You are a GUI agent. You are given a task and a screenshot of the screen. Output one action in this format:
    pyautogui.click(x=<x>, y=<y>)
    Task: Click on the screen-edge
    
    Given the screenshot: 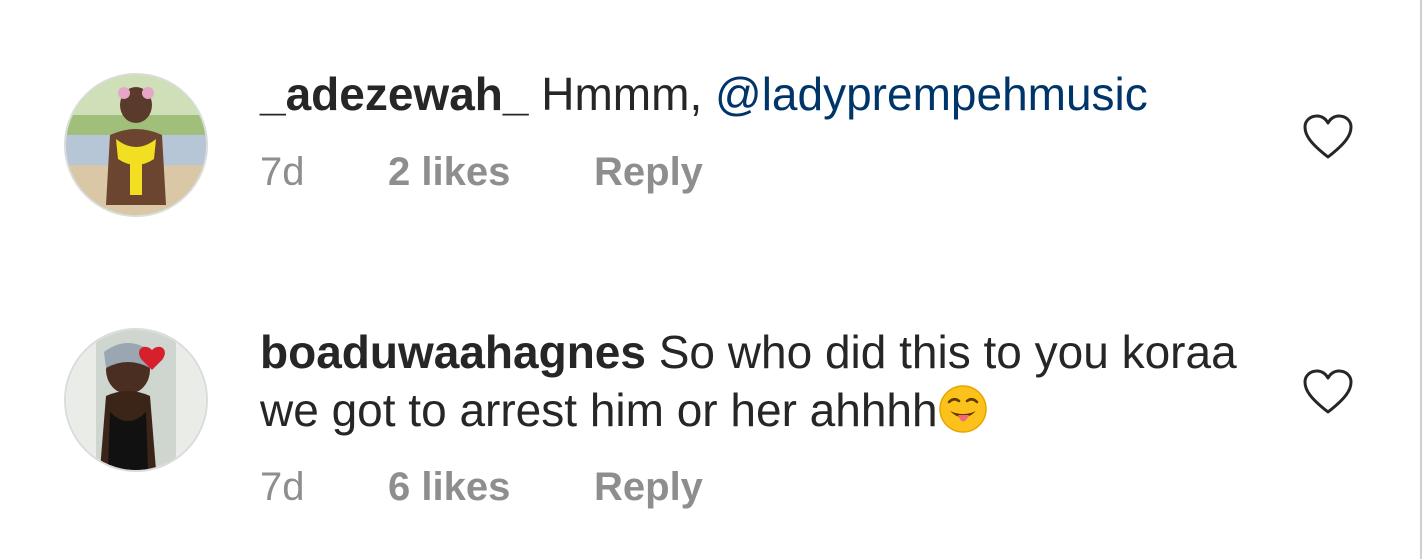 What is the action you would take?
    pyautogui.click(x=1421, y=279)
    